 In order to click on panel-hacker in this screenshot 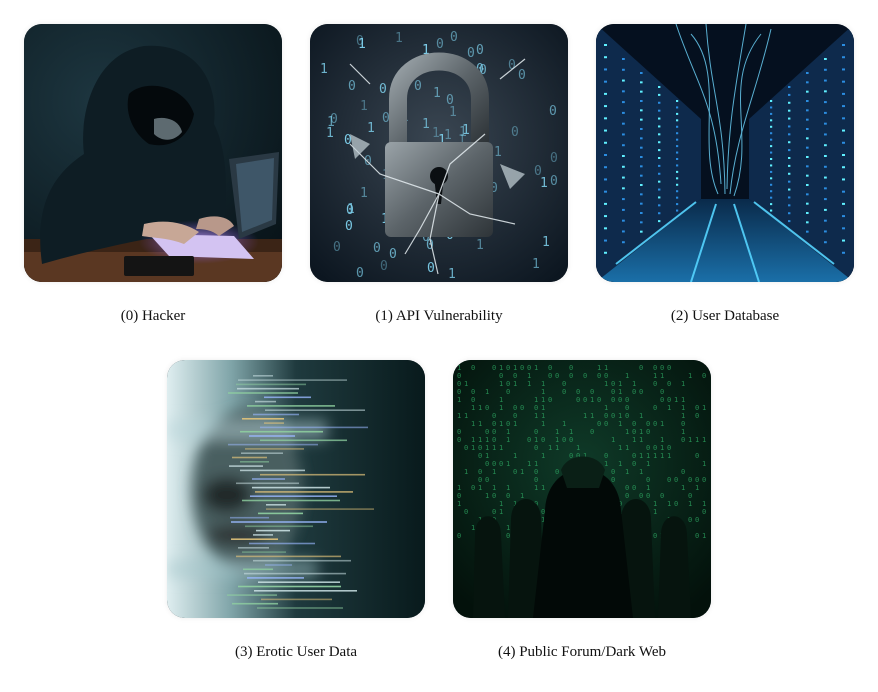, I will do `click(153, 153)`.